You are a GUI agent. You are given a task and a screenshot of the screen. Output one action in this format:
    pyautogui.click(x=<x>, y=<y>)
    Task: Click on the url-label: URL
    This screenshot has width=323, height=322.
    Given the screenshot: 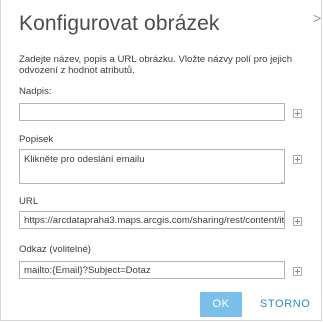 What is the action you would take?
    pyautogui.click(x=29, y=201)
    